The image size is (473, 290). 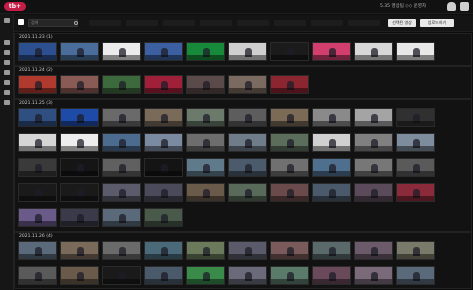 What do you see at coordinates (464, 6) in the screenshot?
I see `logout-icon` at bounding box center [464, 6].